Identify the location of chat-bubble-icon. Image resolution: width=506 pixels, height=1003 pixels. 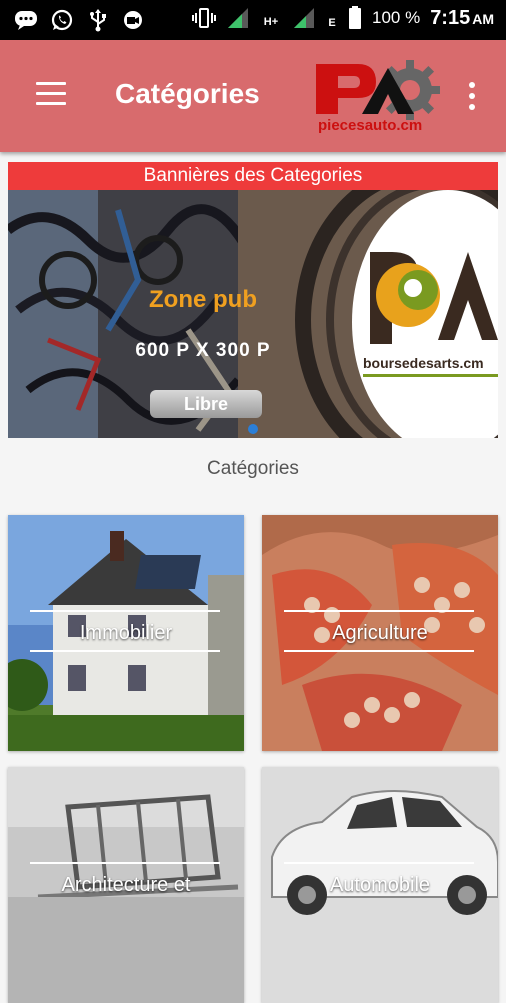
(26, 20).